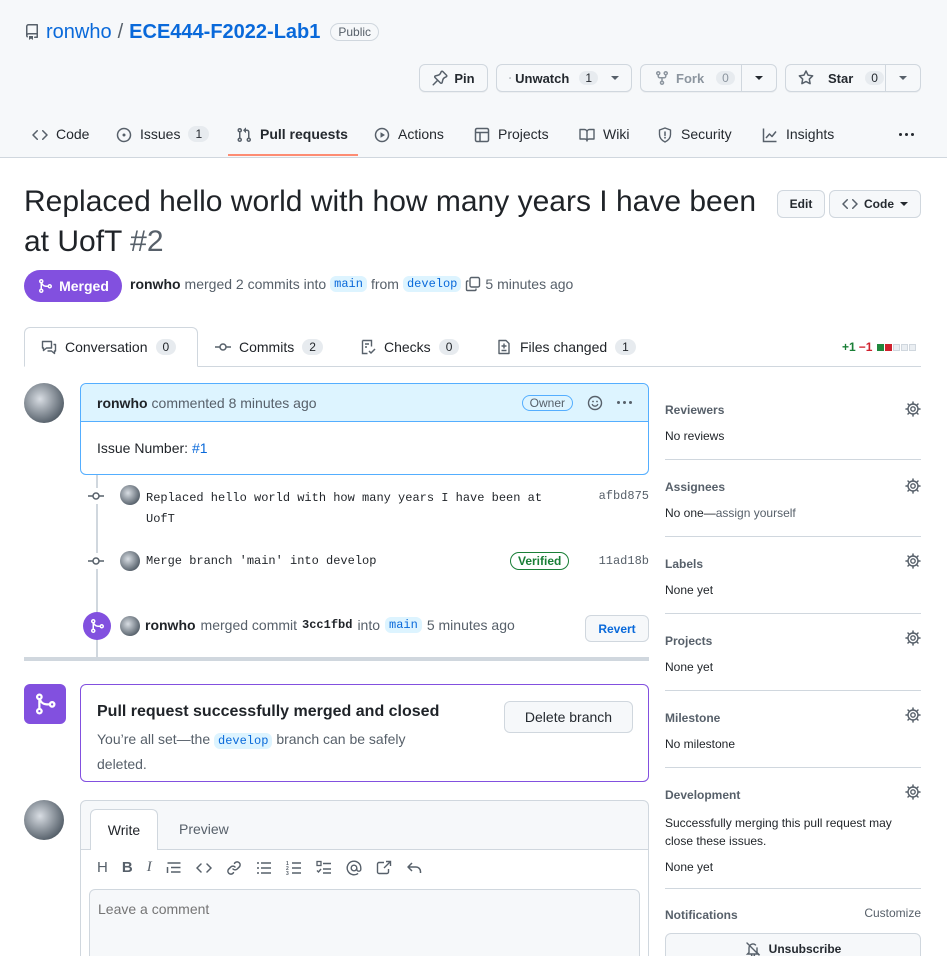 This screenshot has height=956, width=947. What do you see at coordinates (798, 138) in the screenshot?
I see `nav-insights-tab: Insights` at bounding box center [798, 138].